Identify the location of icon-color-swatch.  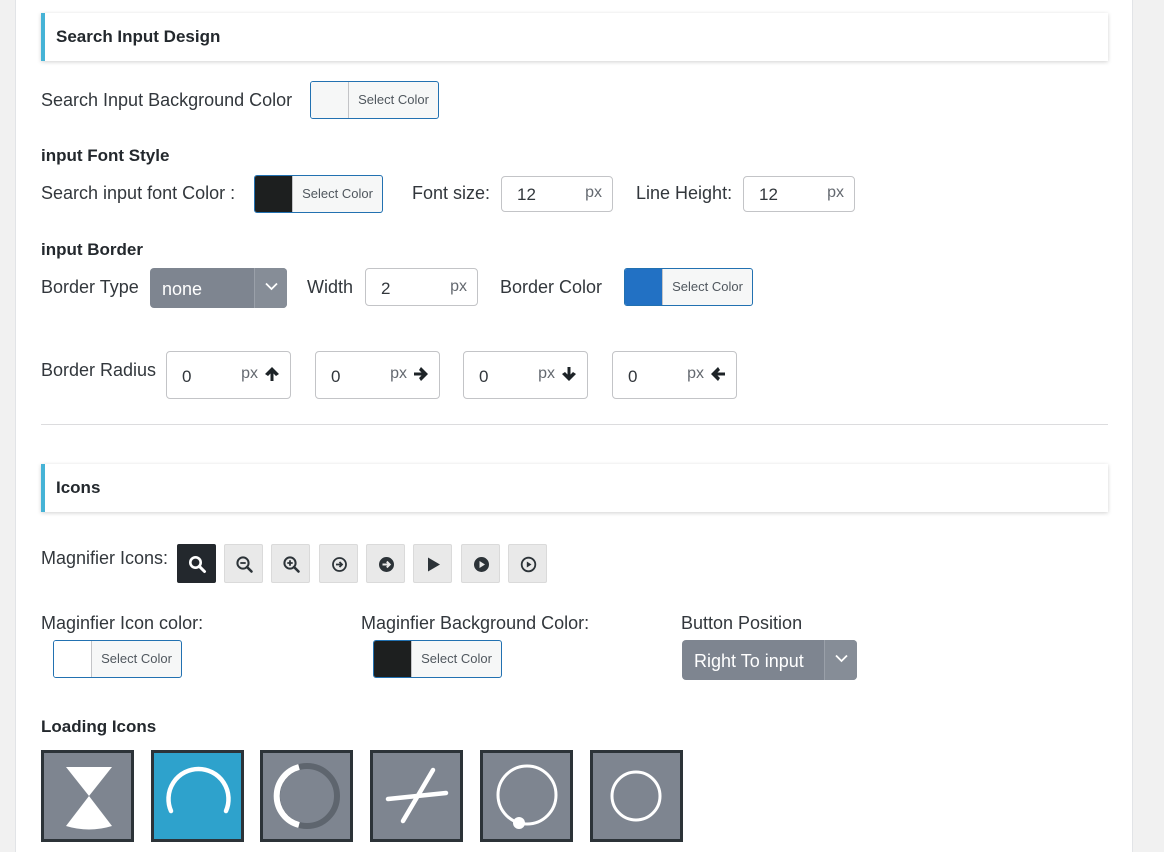
(73, 659).